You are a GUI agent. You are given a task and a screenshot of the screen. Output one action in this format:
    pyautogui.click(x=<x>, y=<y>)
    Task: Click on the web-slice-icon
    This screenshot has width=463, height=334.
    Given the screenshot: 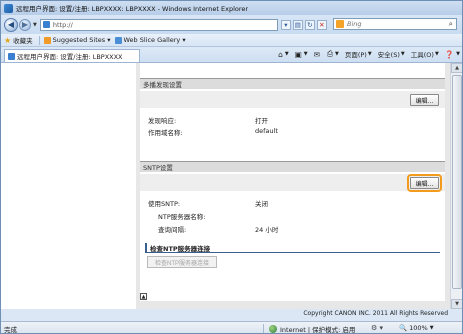 What is the action you would take?
    pyautogui.click(x=118, y=40)
    